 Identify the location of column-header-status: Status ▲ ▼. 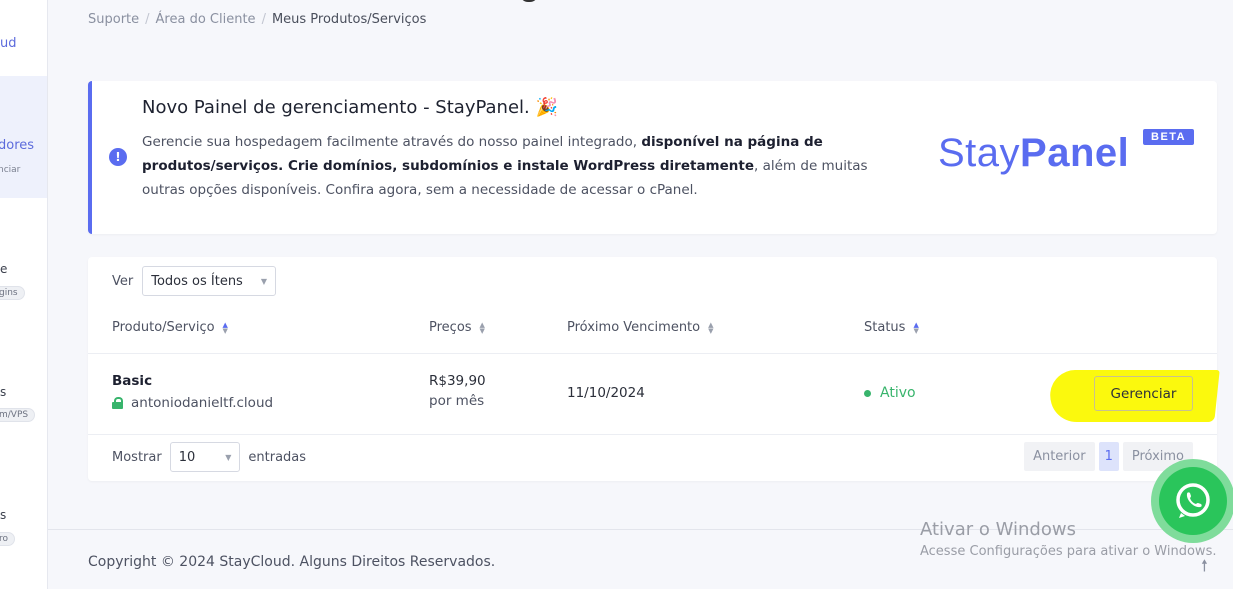
(891, 327).